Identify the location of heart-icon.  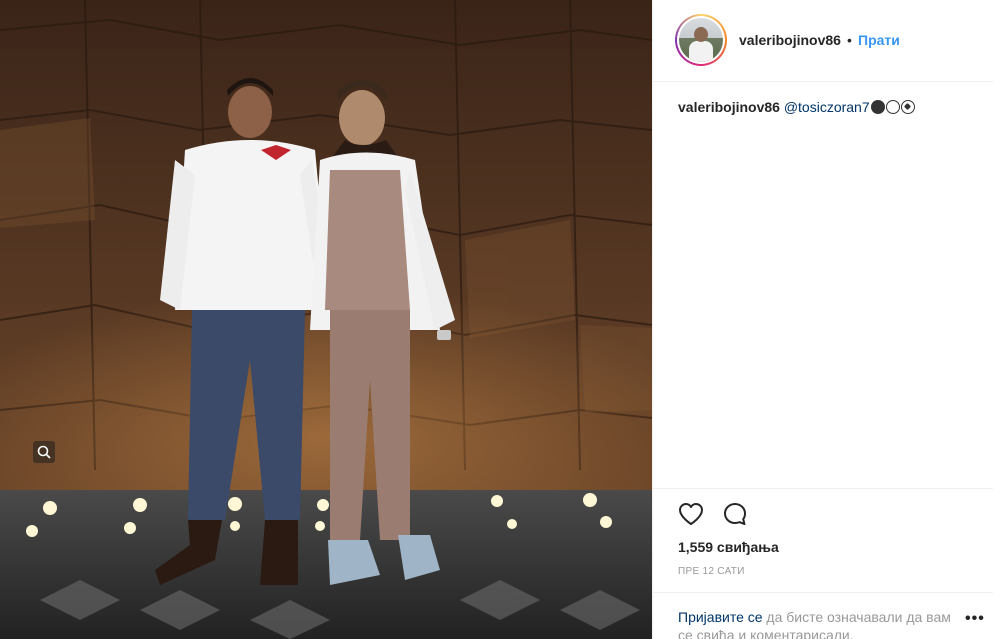
(691, 514).